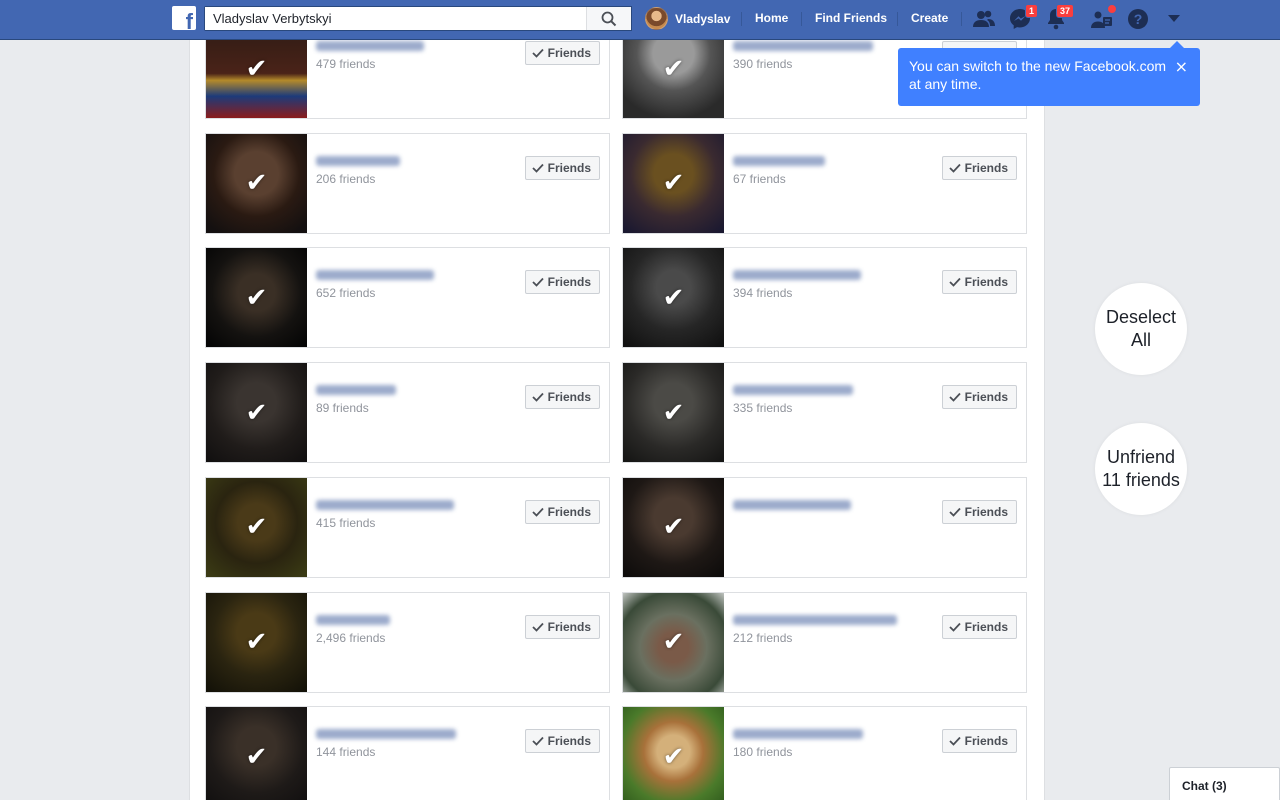 The width and height of the screenshot is (1280, 800). What do you see at coordinates (407, 79) in the screenshot?
I see `friend-card: ✔ 479 friends Friends` at bounding box center [407, 79].